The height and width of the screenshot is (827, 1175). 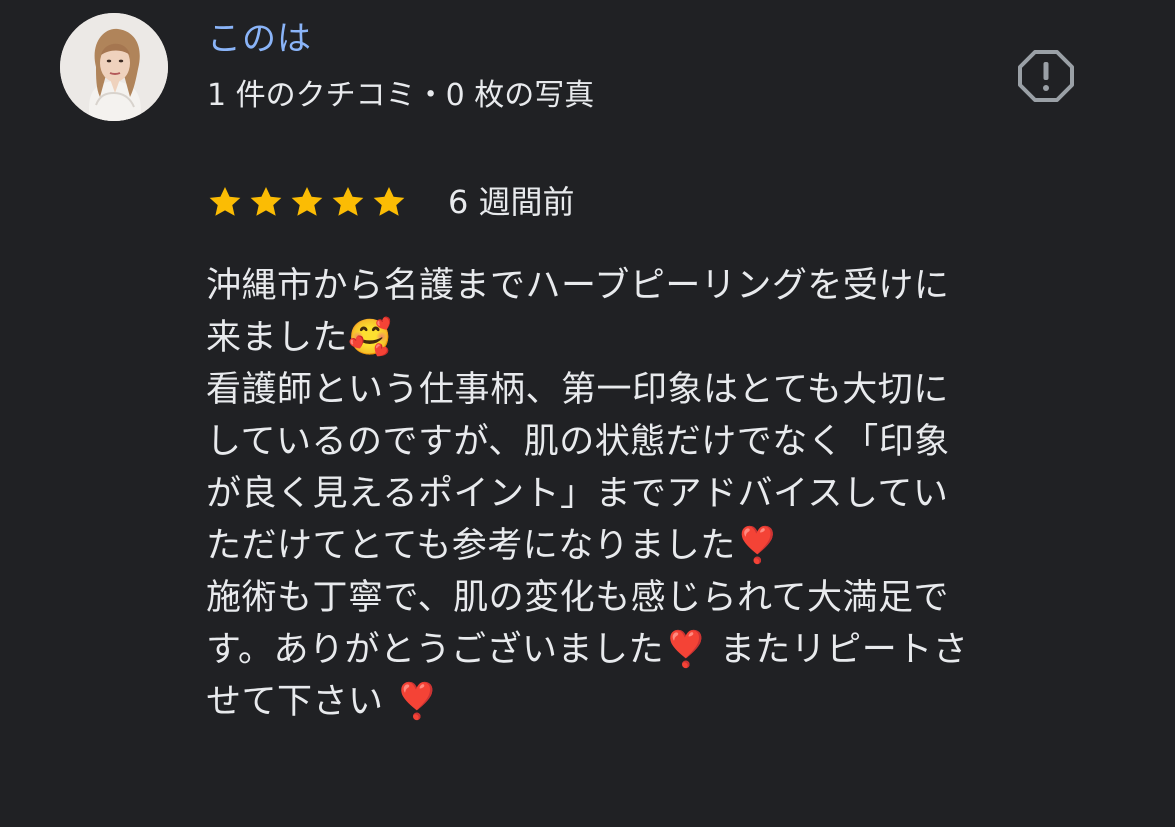 What do you see at coordinates (299, 338) in the screenshot?
I see `review-text-line: 来ました🥰` at bounding box center [299, 338].